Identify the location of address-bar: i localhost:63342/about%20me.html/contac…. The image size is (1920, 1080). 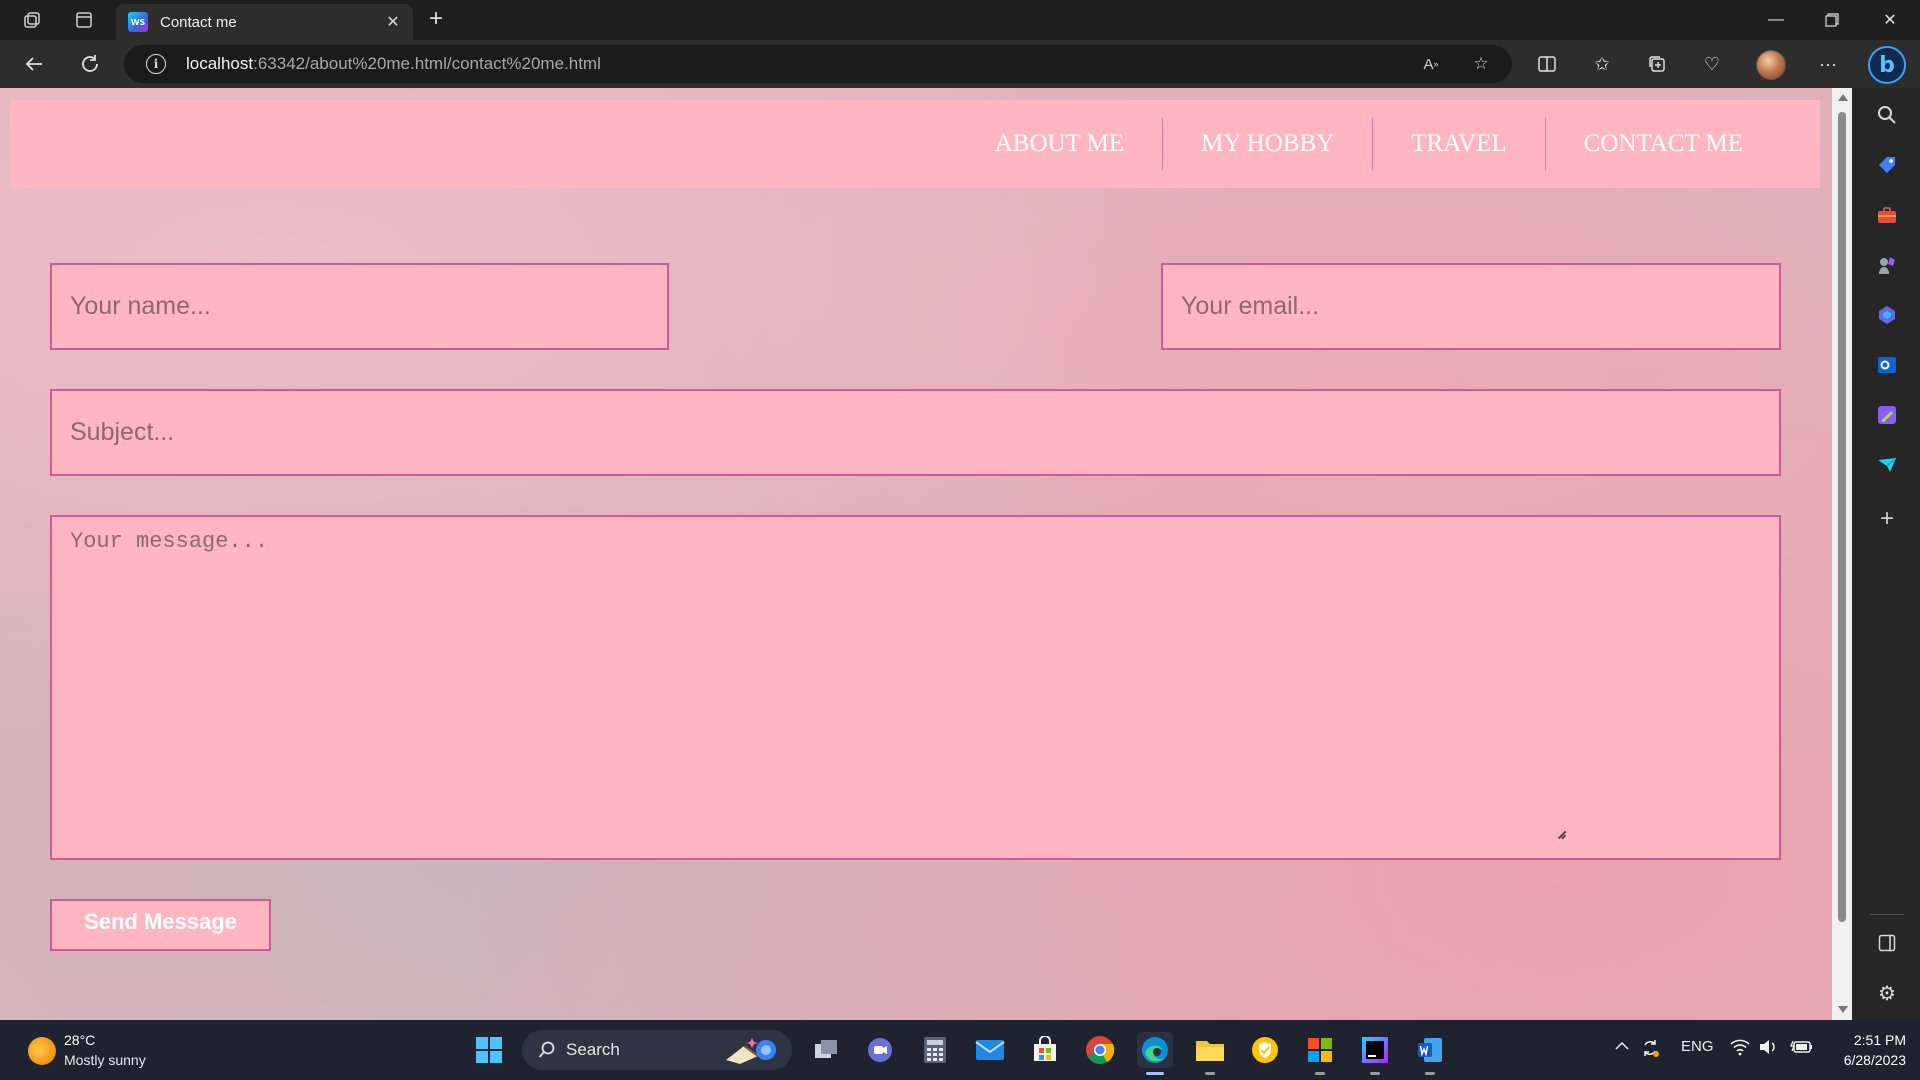
(818, 64).